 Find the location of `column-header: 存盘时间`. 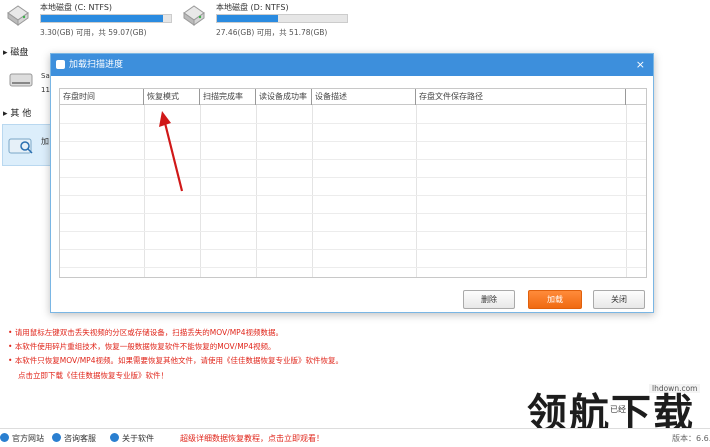

column-header: 存盘时间 is located at coordinates (102, 97).